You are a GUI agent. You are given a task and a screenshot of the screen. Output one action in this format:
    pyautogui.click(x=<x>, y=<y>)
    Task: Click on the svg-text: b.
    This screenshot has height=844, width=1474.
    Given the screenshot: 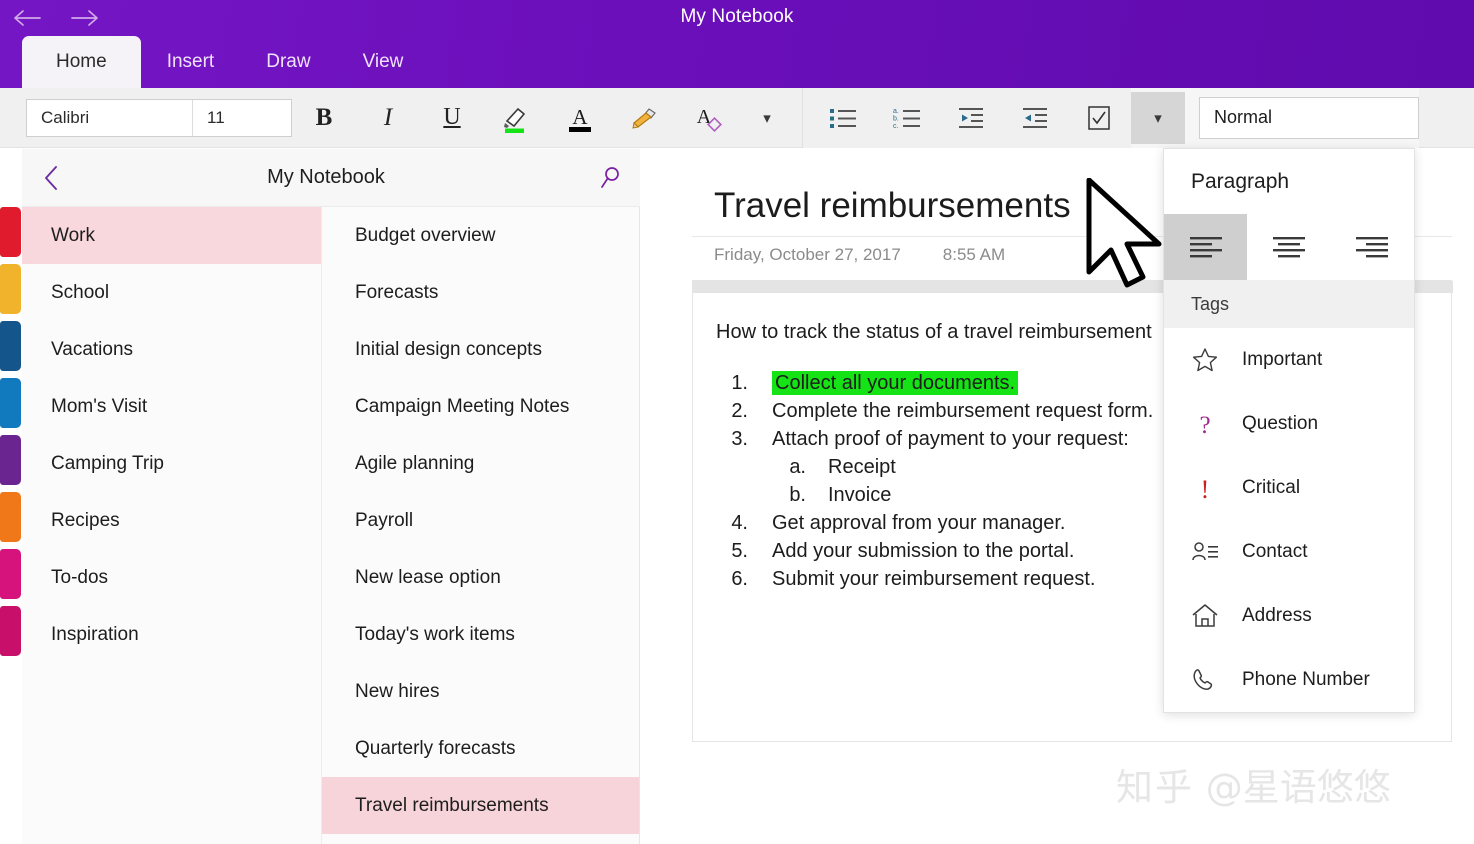 What is the action you would take?
    pyautogui.click(x=896, y=118)
    